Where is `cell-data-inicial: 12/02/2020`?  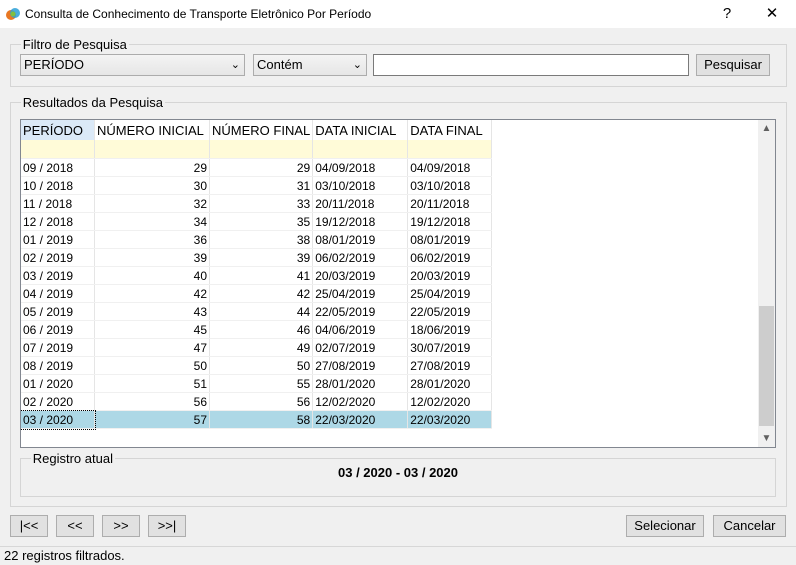
cell-data-inicial: 12/02/2020 is located at coordinates (360, 401).